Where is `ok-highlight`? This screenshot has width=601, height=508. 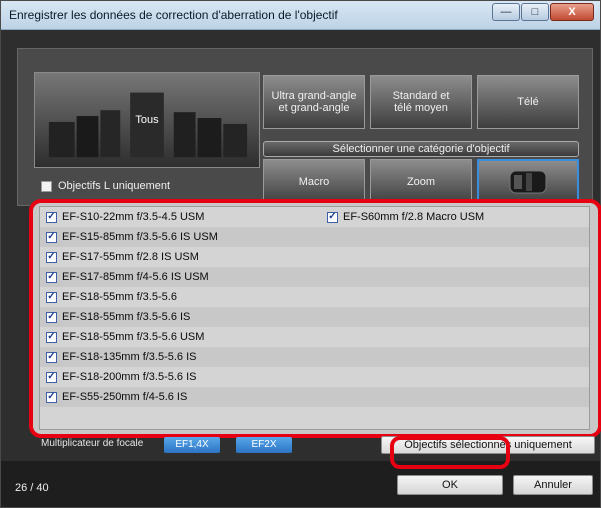
ok-highlight is located at coordinates (450, 452).